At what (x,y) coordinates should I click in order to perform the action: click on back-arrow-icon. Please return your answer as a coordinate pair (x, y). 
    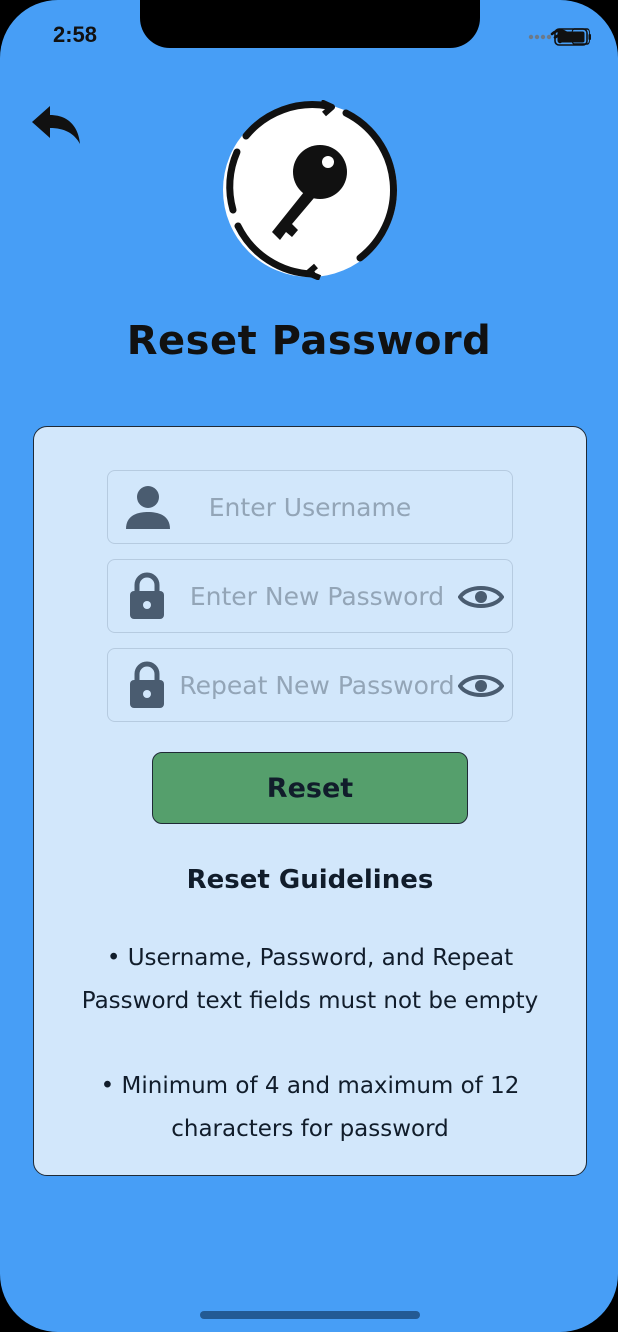
    Looking at the image, I should click on (56, 125).